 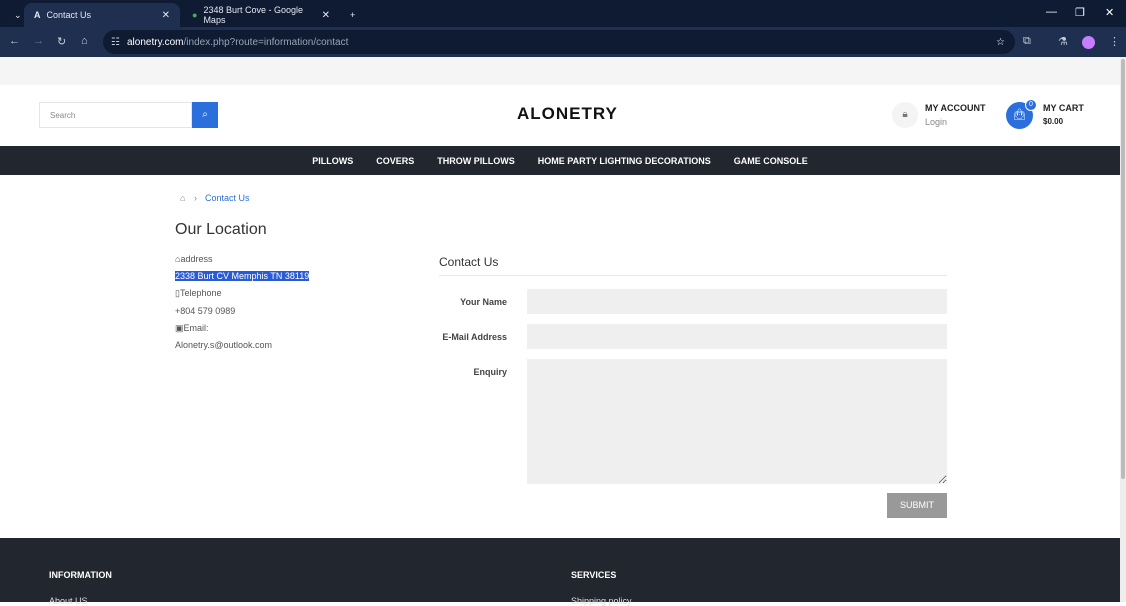 I want to click on enquiry-textarea, so click(x=737, y=421).